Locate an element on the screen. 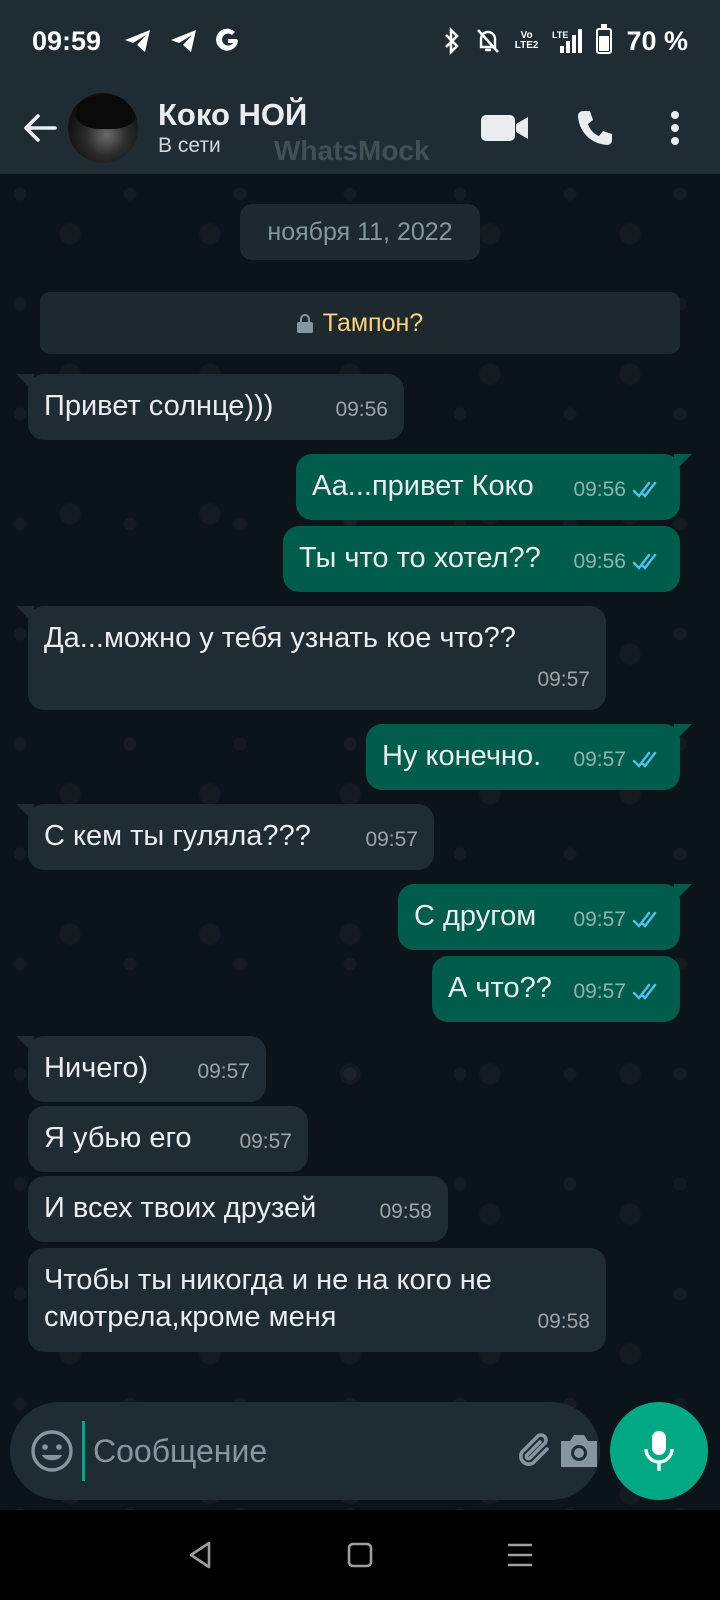 The width and height of the screenshot is (720, 1600). camera-button is located at coordinates (579, 1451).